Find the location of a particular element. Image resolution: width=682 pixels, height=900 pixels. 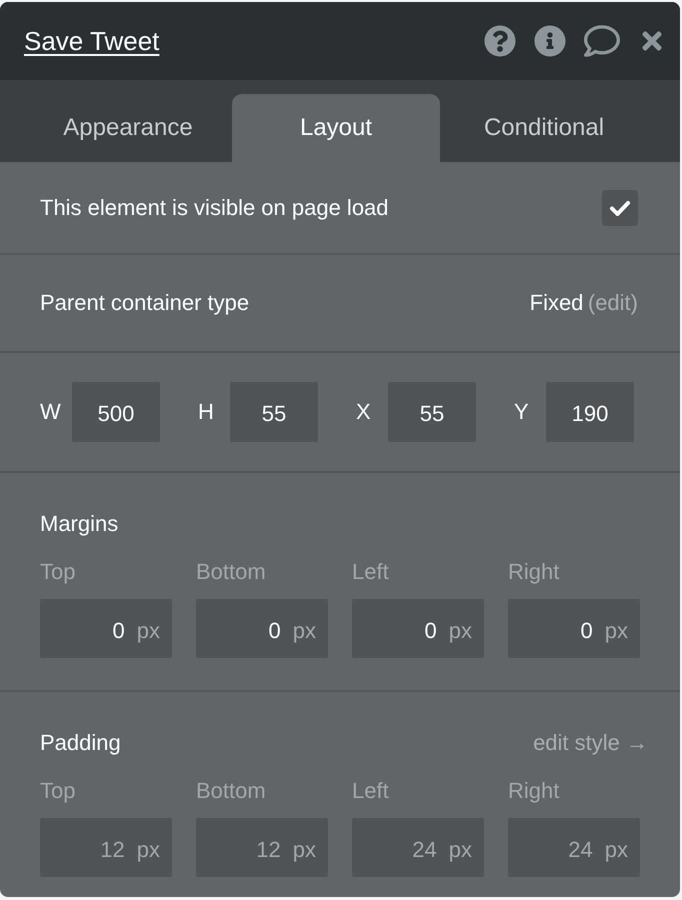

tab: Conditional is located at coordinates (544, 128).